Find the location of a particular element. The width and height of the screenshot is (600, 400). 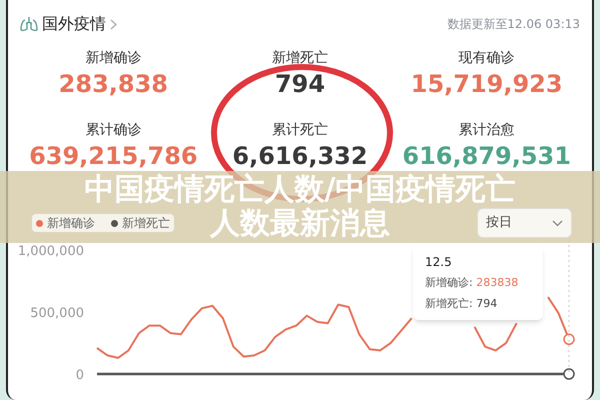

stat-label: 新增确诊 is located at coordinates (113, 58).